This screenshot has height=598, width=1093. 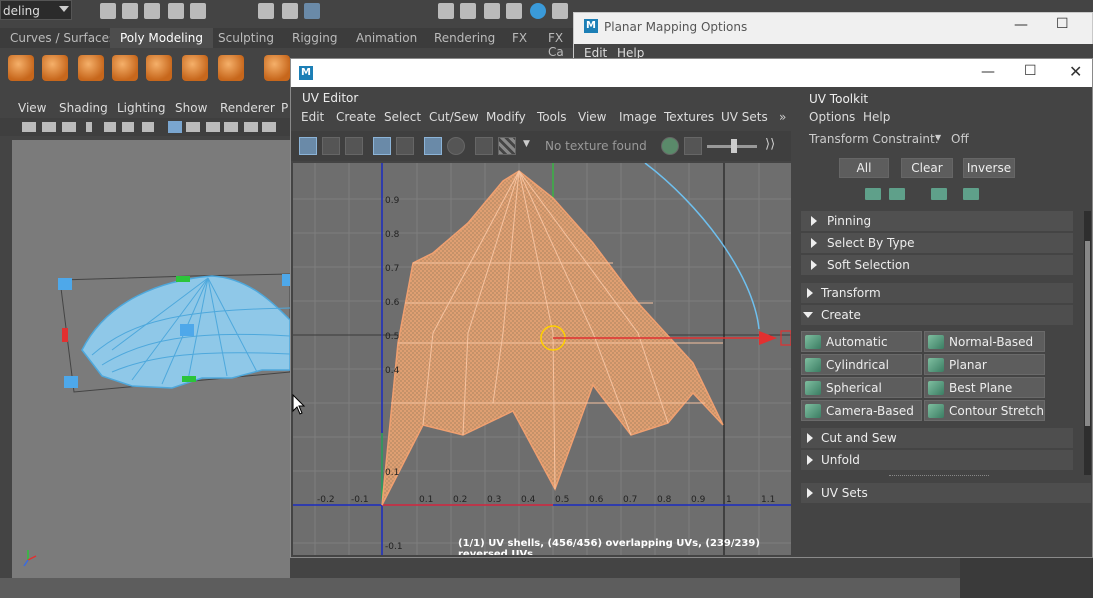 What do you see at coordinates (354, 146) in the screenshot?
I see `uv-face-select-icon` at bounding box center [354, 146].